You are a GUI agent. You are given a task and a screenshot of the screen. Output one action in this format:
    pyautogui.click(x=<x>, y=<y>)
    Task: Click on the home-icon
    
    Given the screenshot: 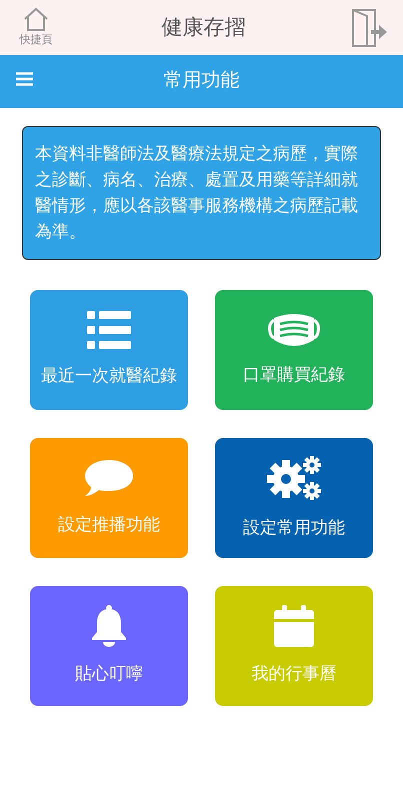 What is the action you would take?
    pyautogui.click(x=36, y=19)
    